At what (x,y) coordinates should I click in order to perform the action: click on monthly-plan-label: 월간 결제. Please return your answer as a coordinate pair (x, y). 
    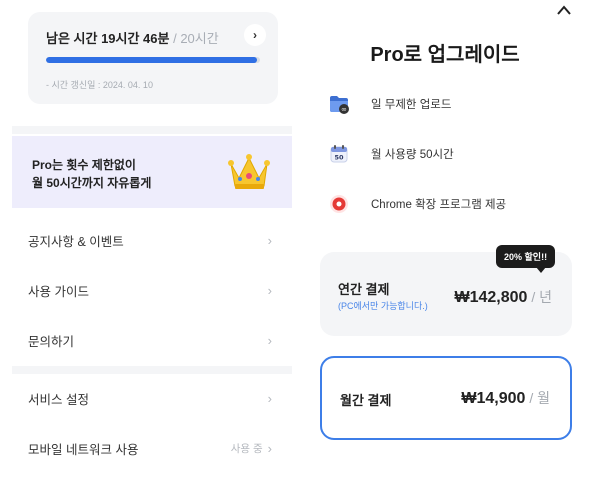
    Looking at the image, I should click on (366, 400).